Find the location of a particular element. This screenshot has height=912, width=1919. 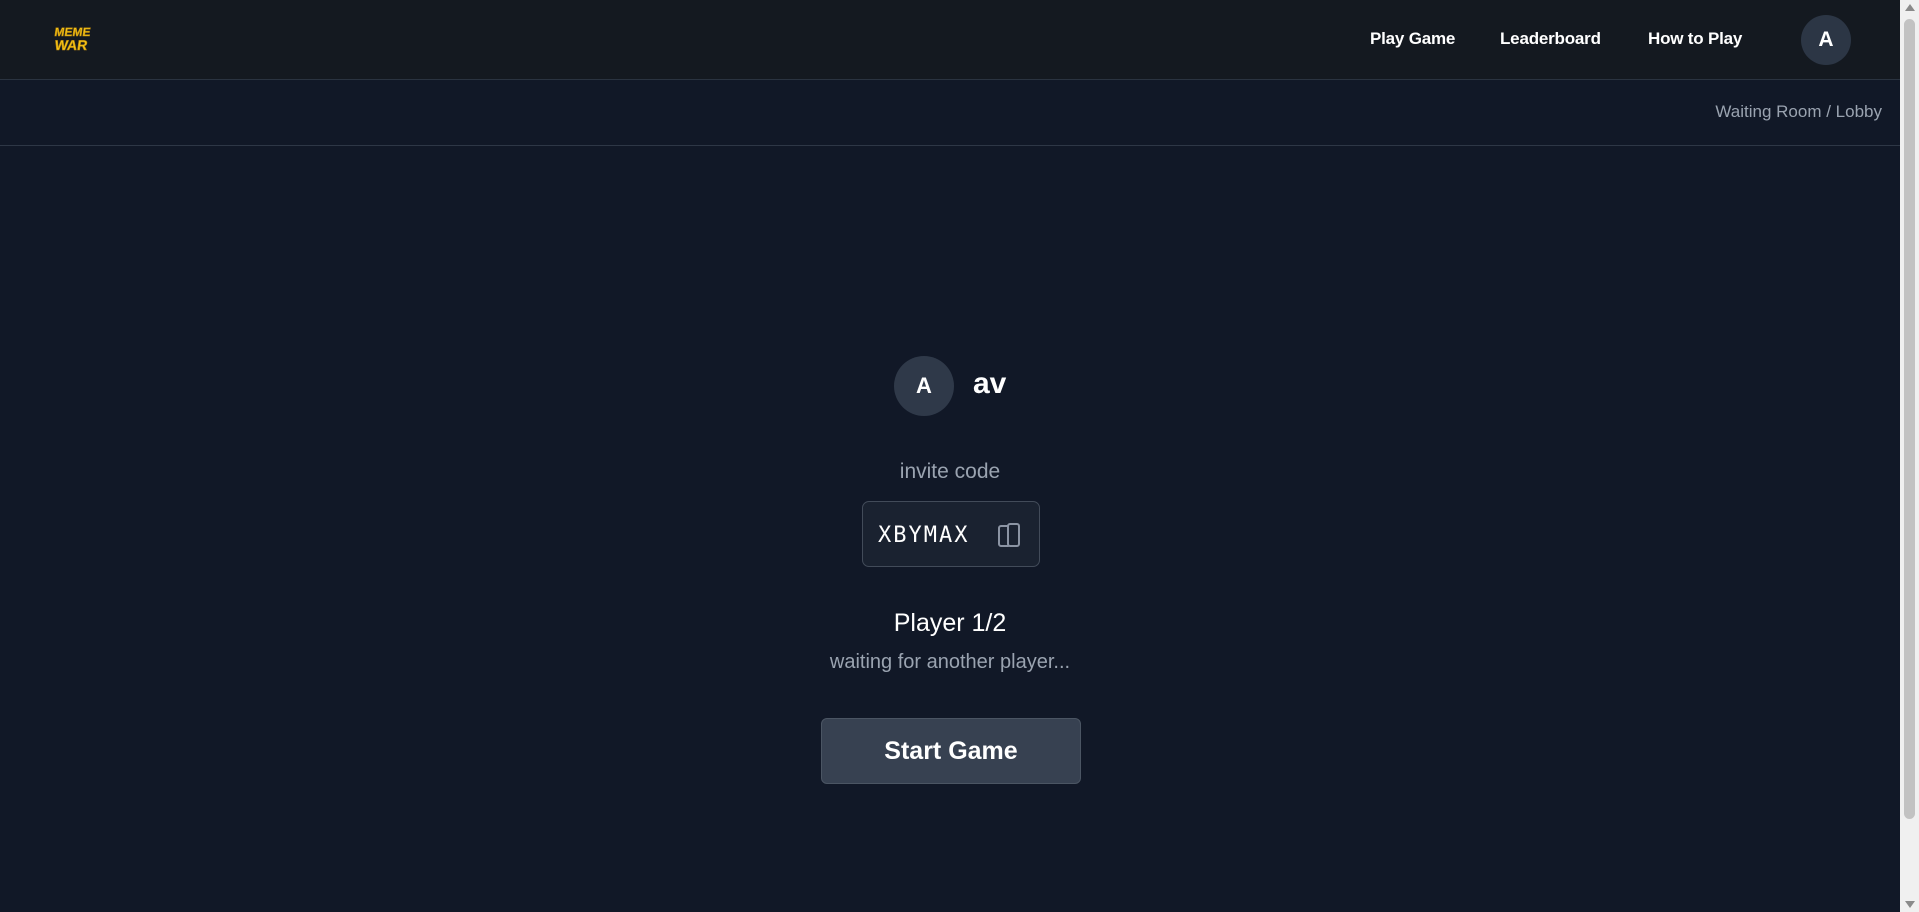

nav-leaderboard: Leaderboard is located at coordinates (1550, 39).